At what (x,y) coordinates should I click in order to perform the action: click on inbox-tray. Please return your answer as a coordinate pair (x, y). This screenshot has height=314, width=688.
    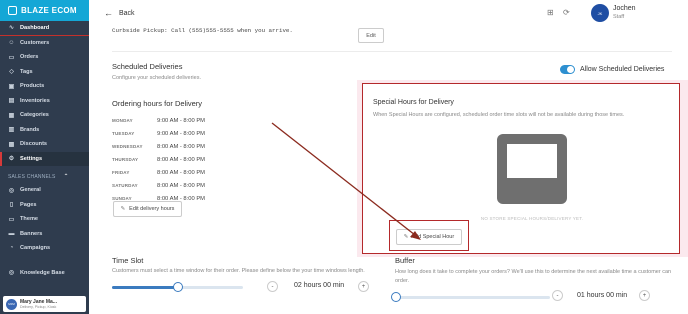
    Looking at the image, I should click on (532, 186).